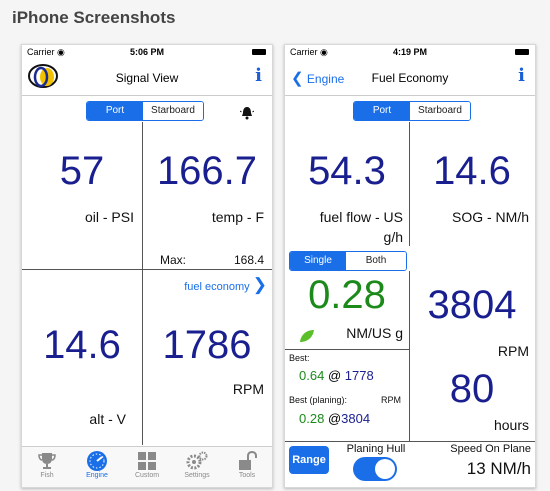 This screenshot has width=550, height=491. Describe the element at coordinates (217, 287) in the screenshot. I see `fuel-economy-link-label: fuel economy` at that location.